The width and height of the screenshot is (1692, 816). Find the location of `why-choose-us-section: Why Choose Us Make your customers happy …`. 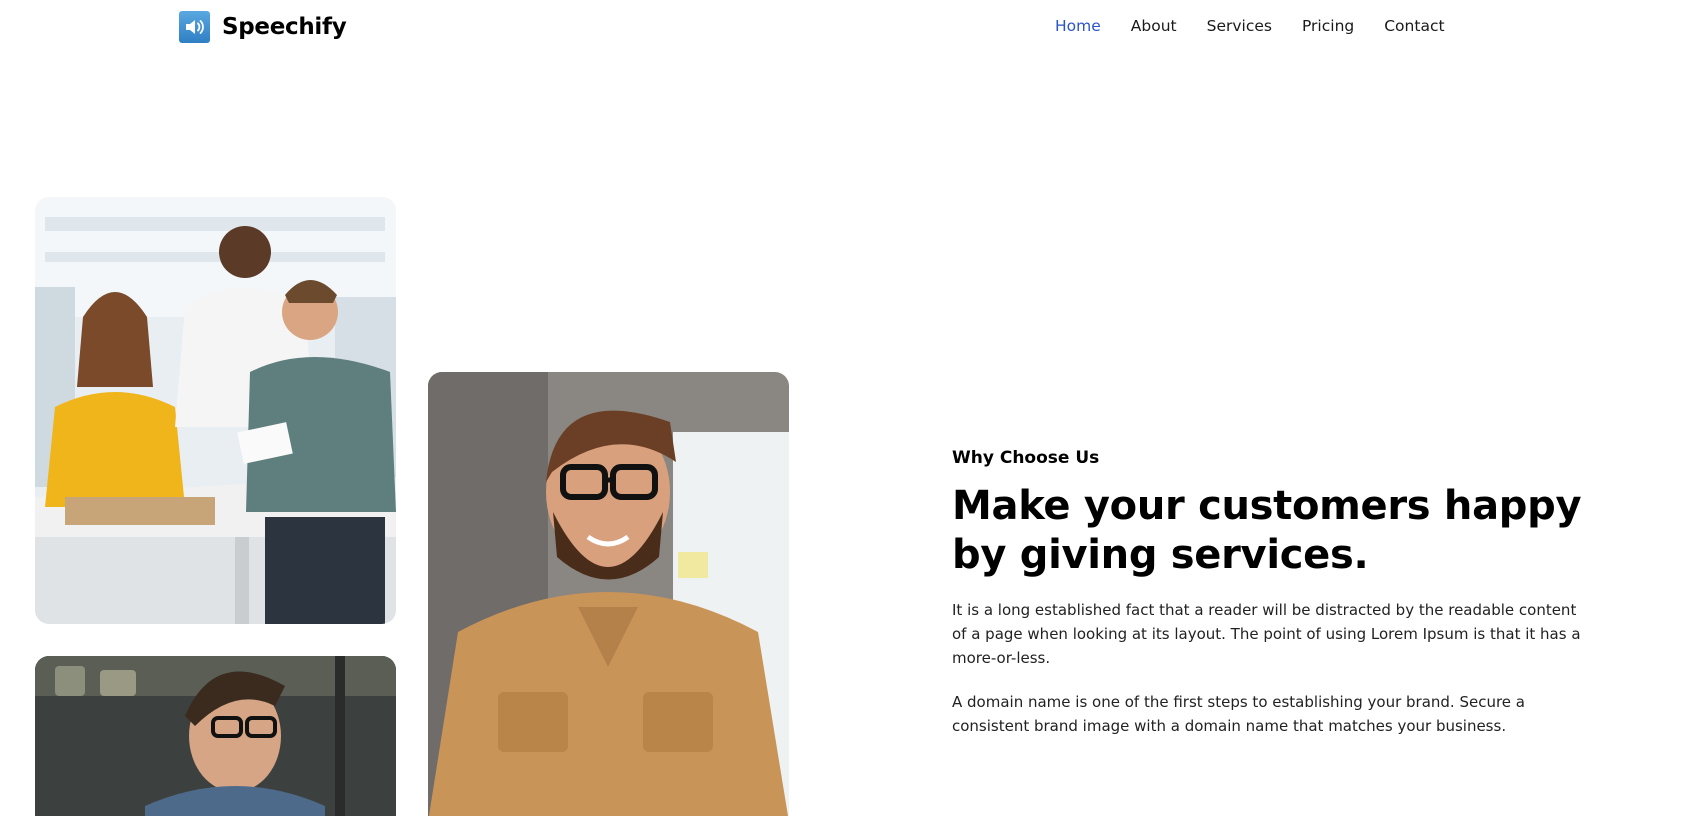

why-choose-us-section: Why Choose Us Make your customers happy … is located at coordinates (1272, 593).